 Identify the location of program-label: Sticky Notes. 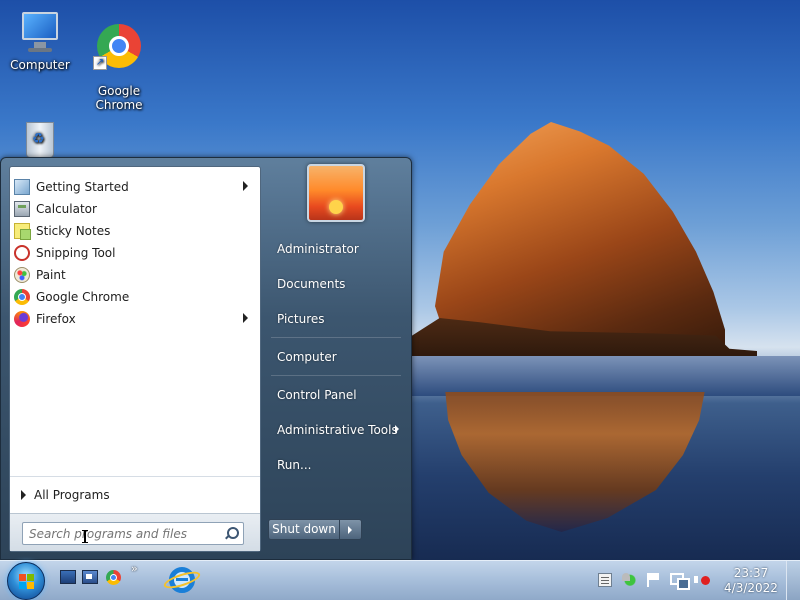
(73, 231).